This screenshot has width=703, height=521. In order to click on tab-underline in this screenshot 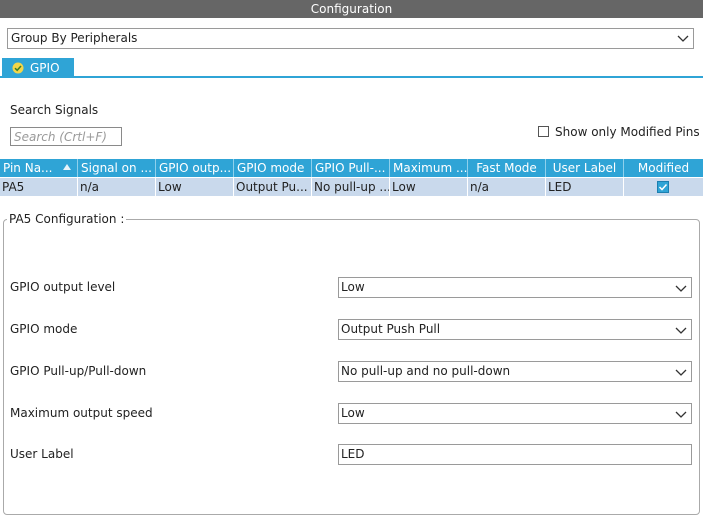, I will do `click(351, 77)`.